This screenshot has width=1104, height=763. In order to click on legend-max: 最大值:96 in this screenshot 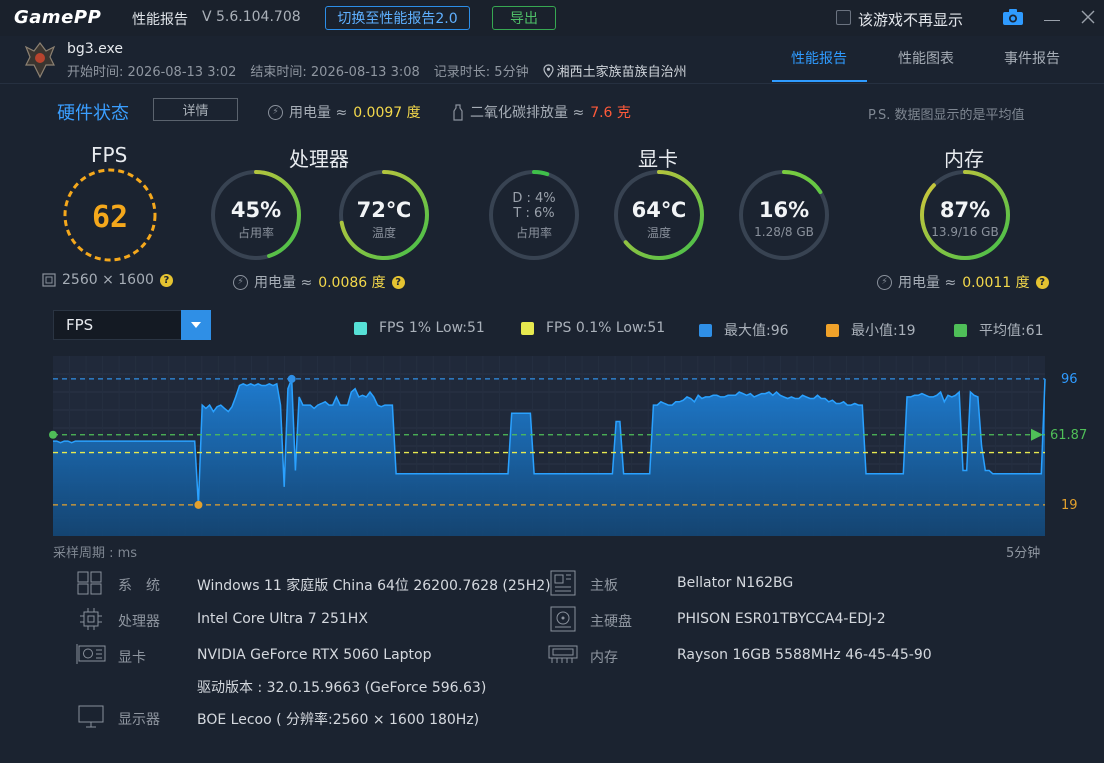, I will do `click(744, 330)`.